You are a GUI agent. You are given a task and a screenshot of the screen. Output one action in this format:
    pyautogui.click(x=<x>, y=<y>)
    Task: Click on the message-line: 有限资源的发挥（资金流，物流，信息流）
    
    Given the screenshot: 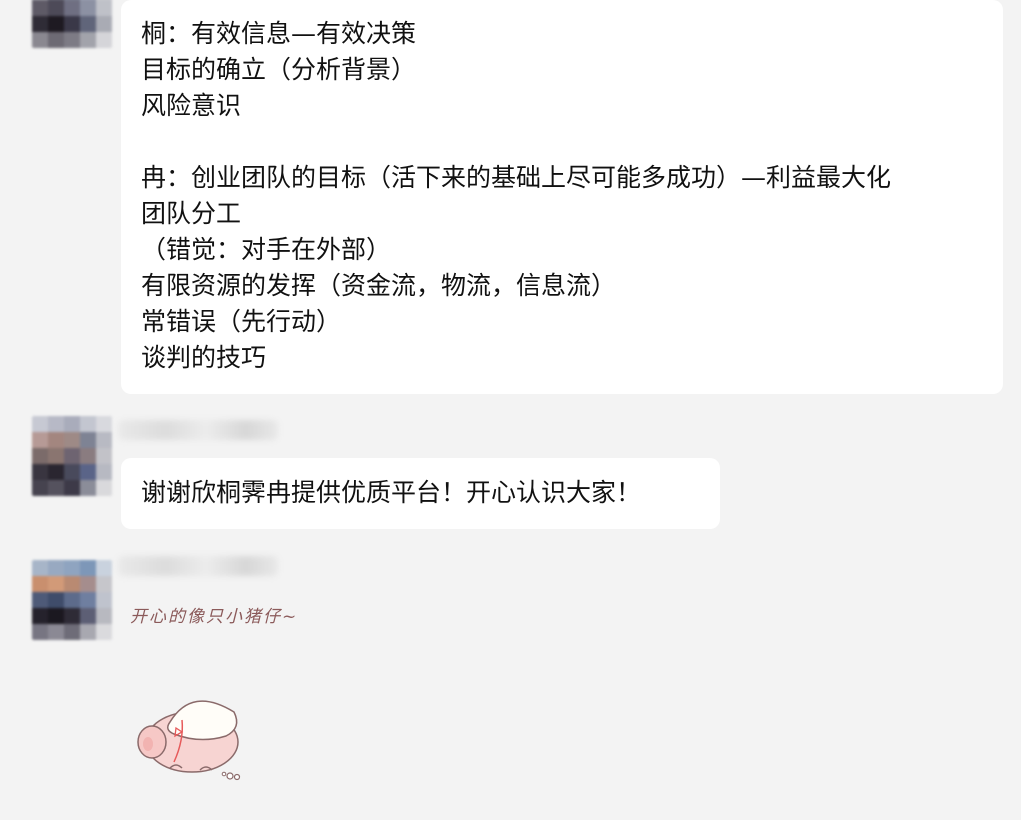 What is the action you would take?
    pyautogui.click(x=379, y=285)
    